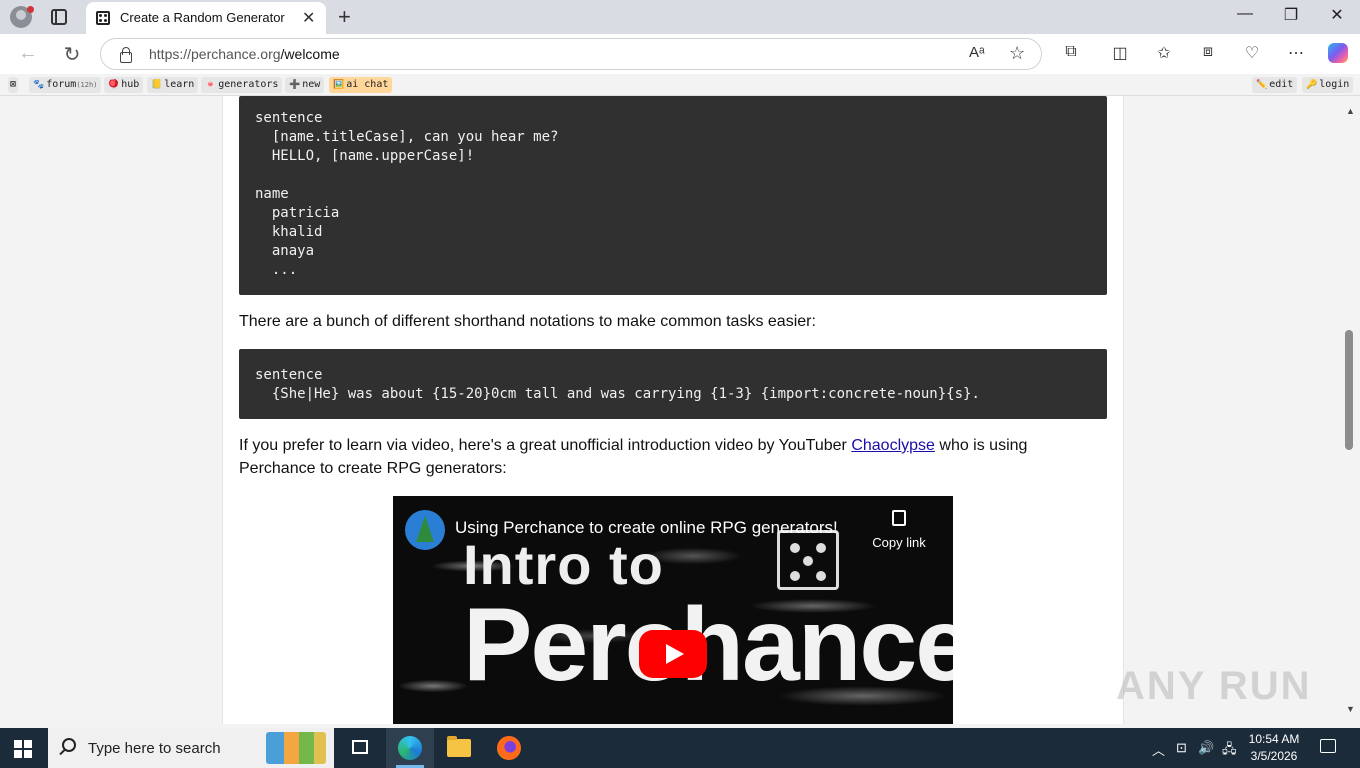 The image size is (1360, 768). What do you see at coordinates (899, 518) in the screenshot?
I see `copy-icon` at bounding box center [899, 518].